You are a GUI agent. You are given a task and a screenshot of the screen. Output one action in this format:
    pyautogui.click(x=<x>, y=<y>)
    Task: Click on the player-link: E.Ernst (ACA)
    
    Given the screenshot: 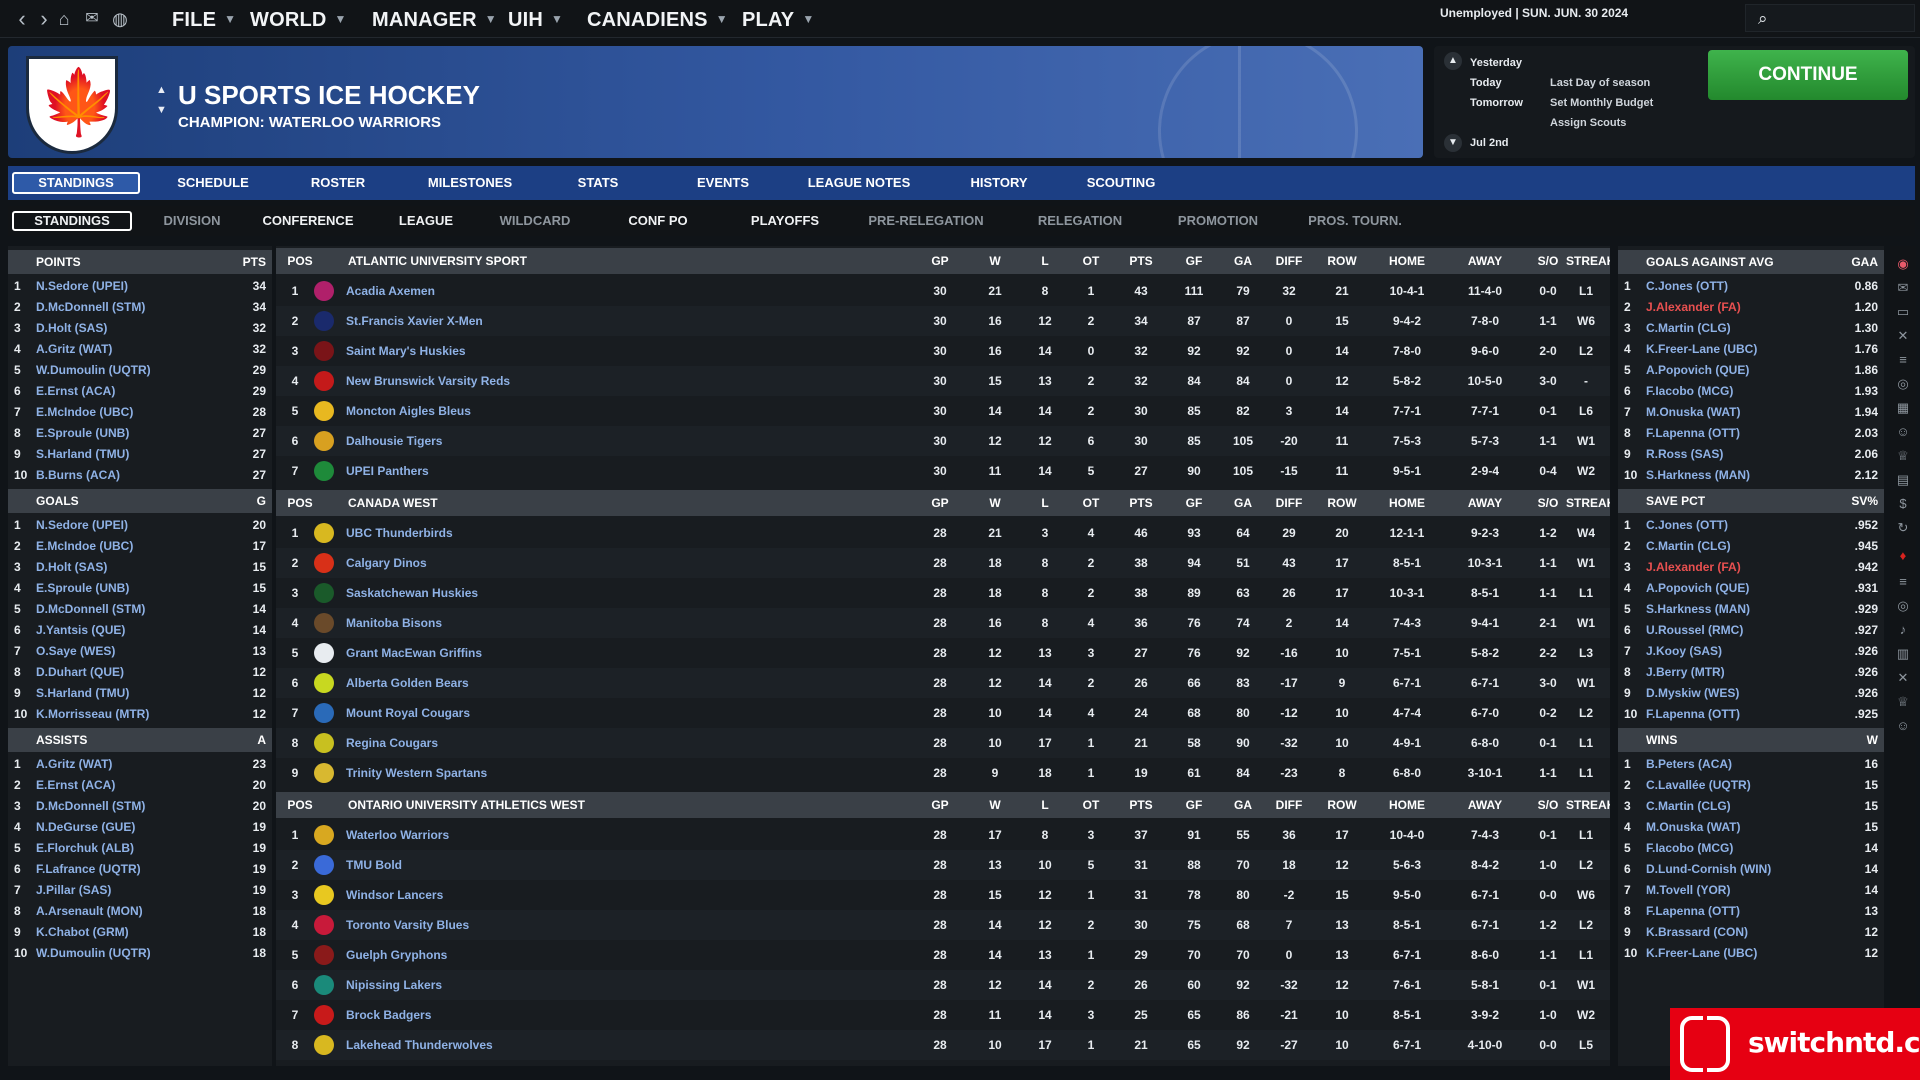 What is the action you would take?
    pyautogui.click(x=75, y=391)
    